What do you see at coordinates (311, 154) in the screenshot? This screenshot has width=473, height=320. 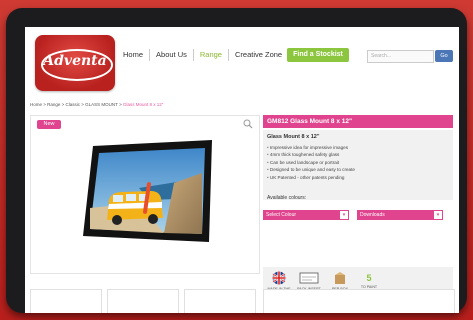 I see `feature-item: 4mm thick toughened safety glass` at bounding box center [311, 154].